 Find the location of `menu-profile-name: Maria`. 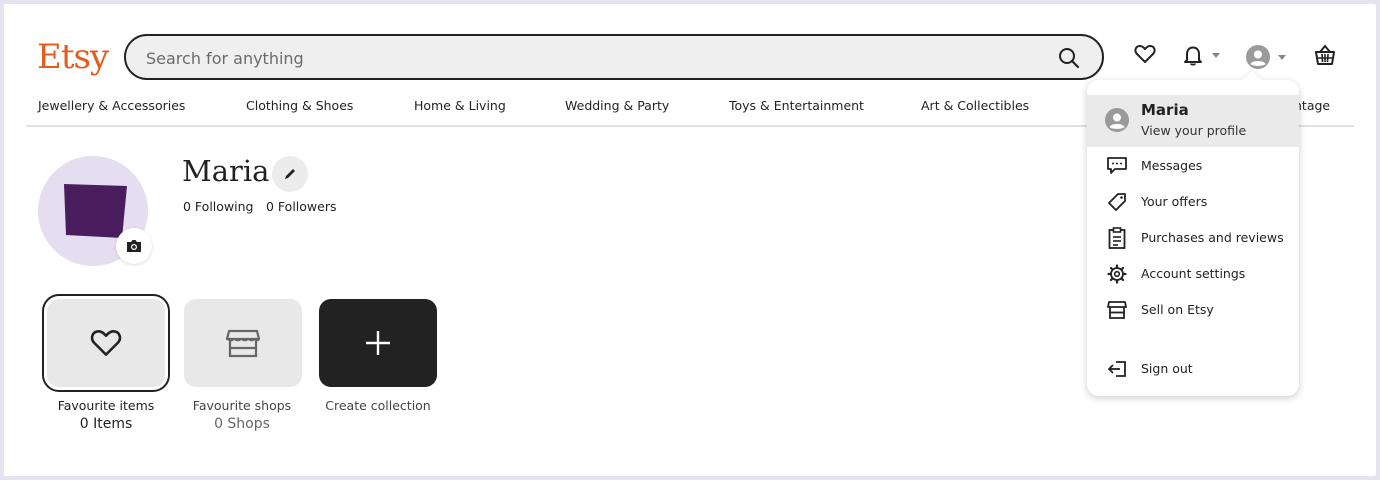

menu-profile-name: Maria is located at coordinates (1165, 110).